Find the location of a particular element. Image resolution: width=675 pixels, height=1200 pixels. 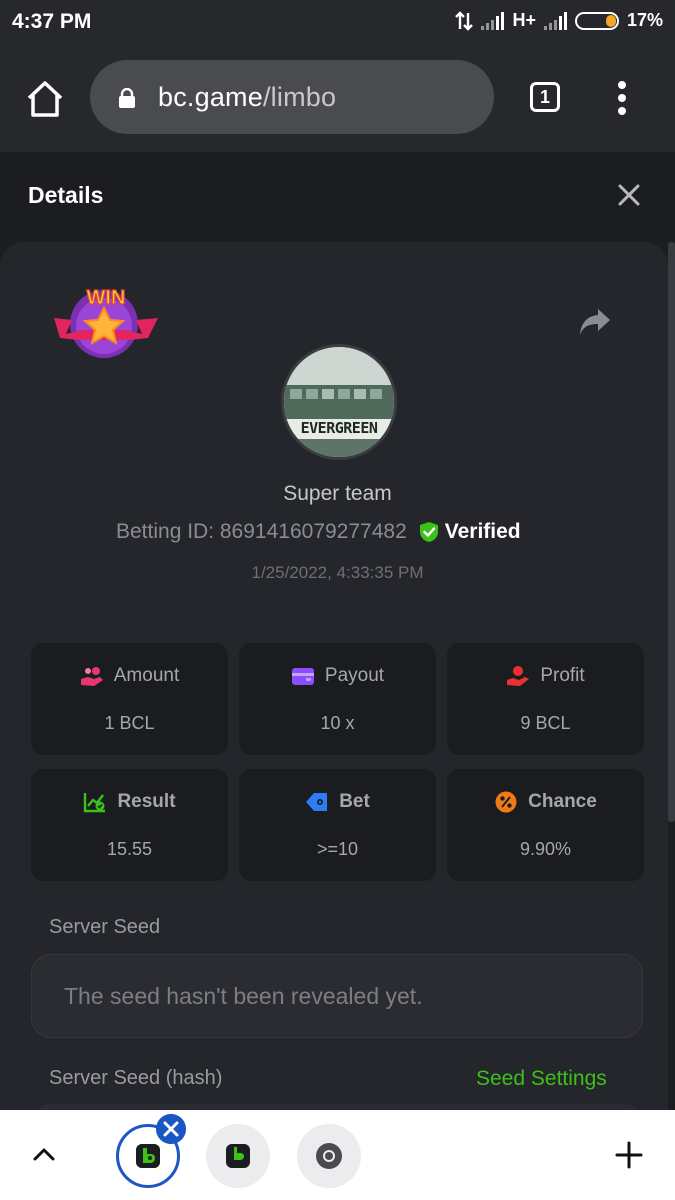

stat-value: >=10 is located at coordinates (337, 849).